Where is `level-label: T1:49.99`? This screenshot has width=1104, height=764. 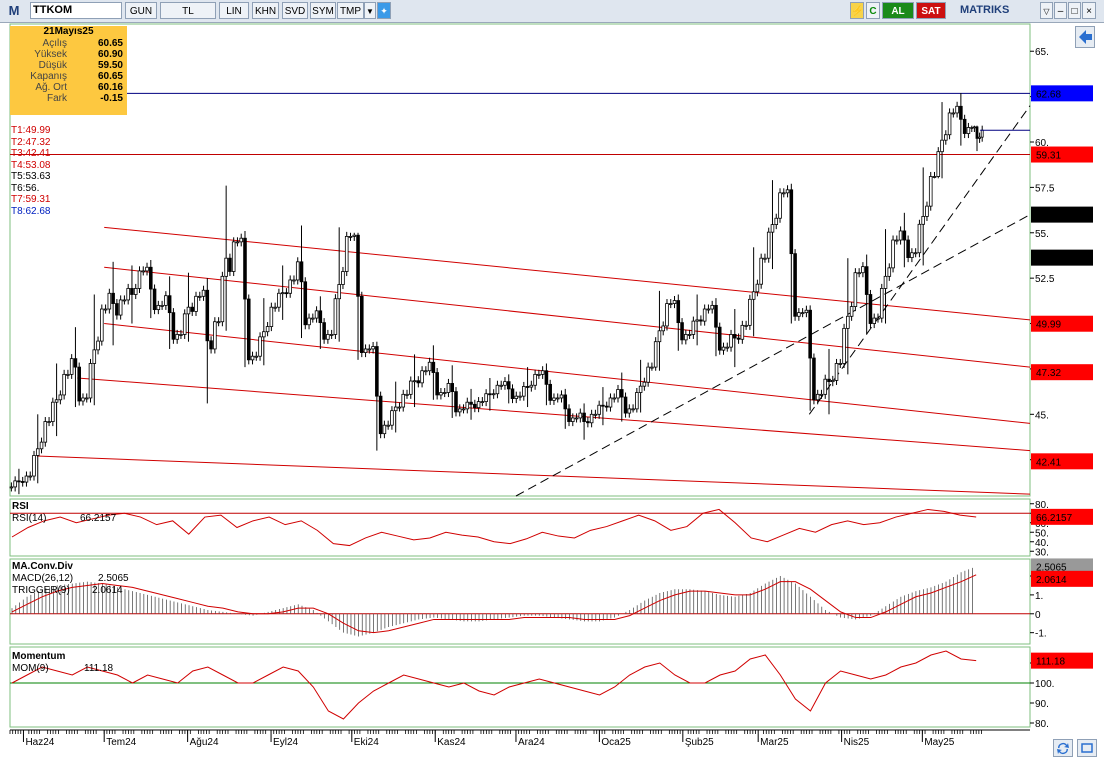 level-label: T1:49.99 is located at coordinates (31, 130).